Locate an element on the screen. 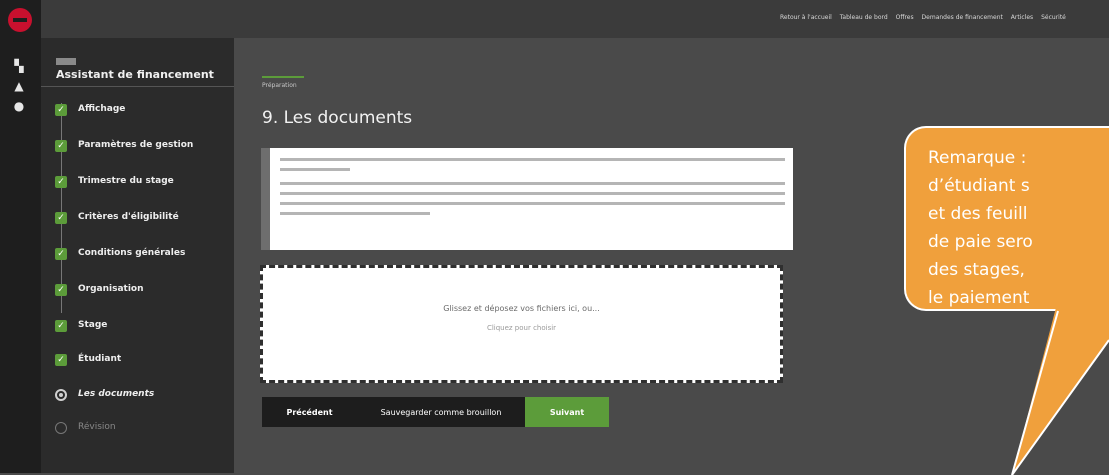 The image size is (1109, 475). step-label: Trimestre du stage is located at coordinates (126, 181).